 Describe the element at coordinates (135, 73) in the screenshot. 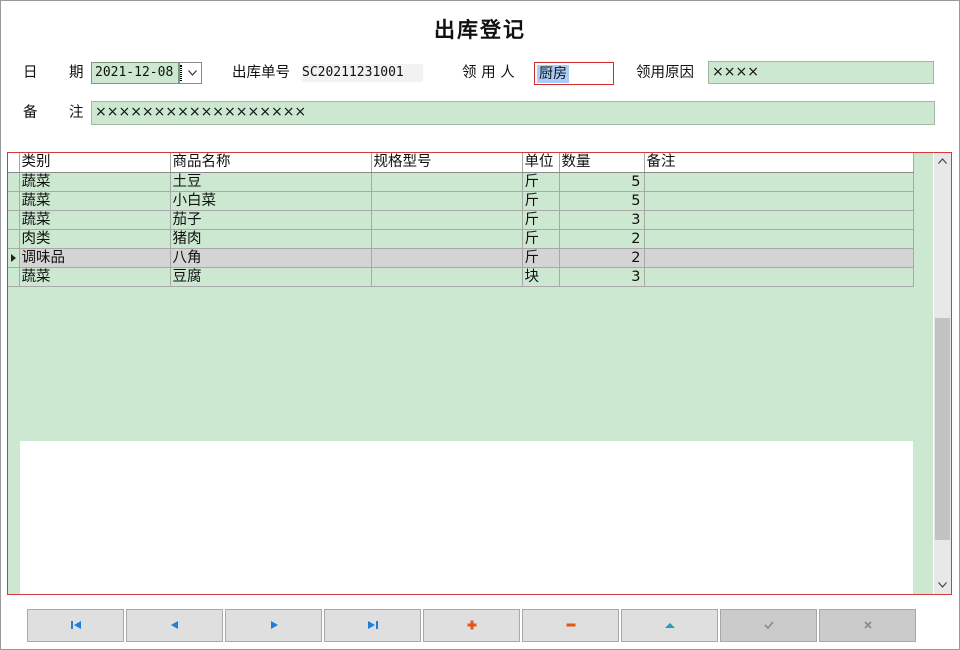

I see `date-input: 2021-12-08` at that location.